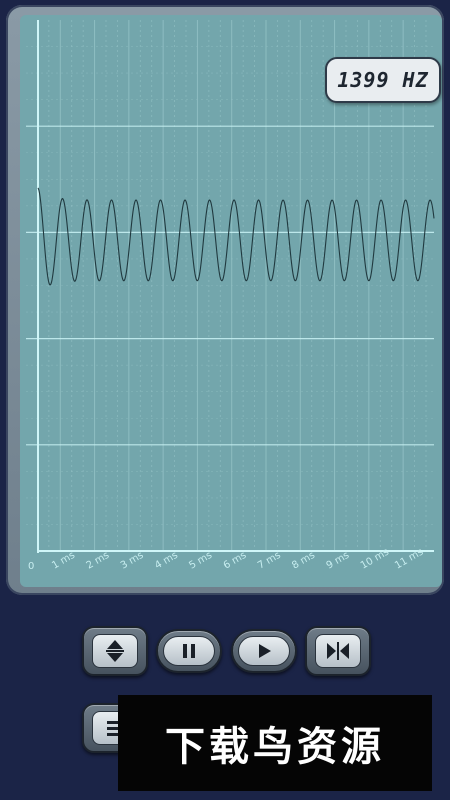 The width and height of the screenshot is (450, 800). What do you see at coordinates (63, 561) in the screenshot?
I see `x-tick-label: 1 ms` at bounding box center [63, 561].